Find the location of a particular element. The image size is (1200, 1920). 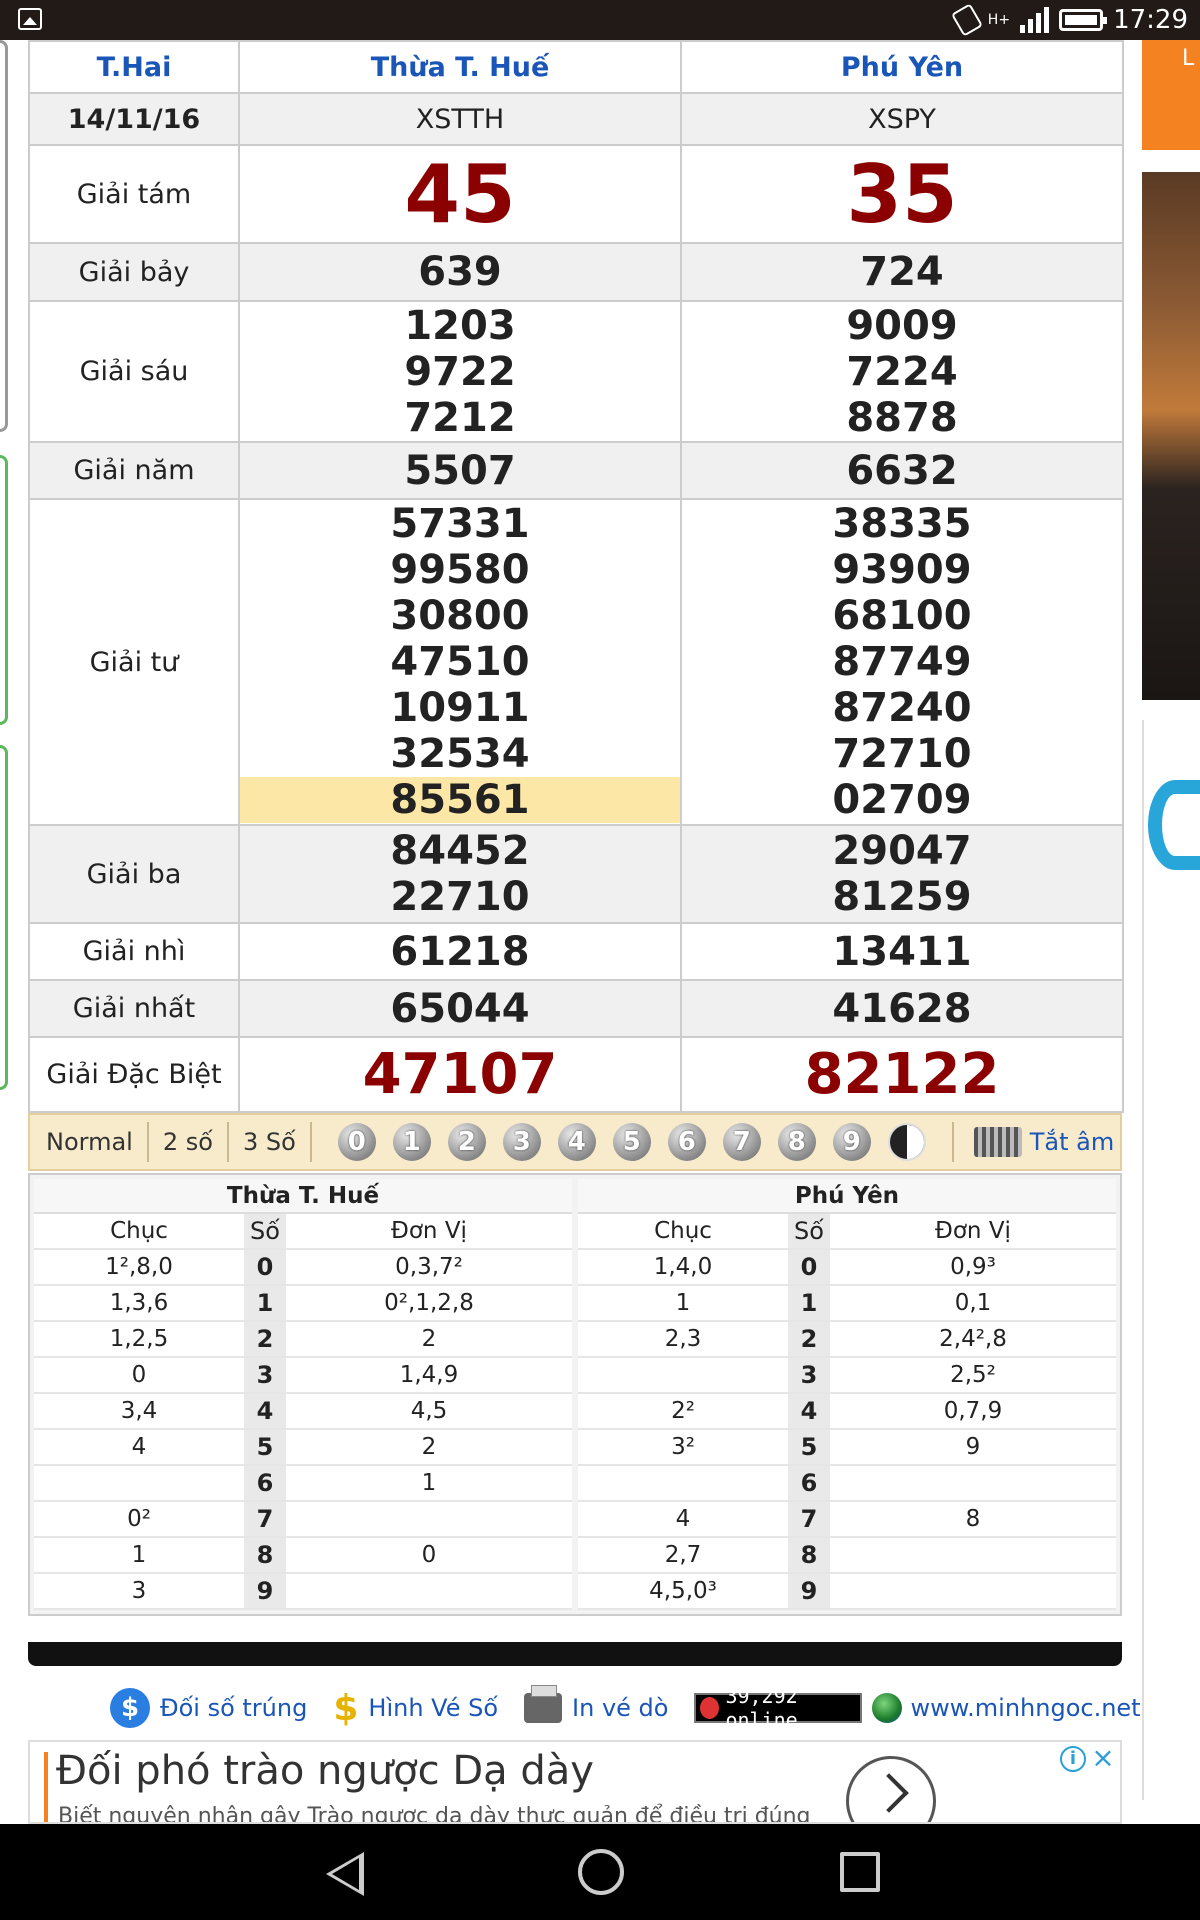

prize-row-g8: Giải tám 45 35 is located at coordinates (576, 194).